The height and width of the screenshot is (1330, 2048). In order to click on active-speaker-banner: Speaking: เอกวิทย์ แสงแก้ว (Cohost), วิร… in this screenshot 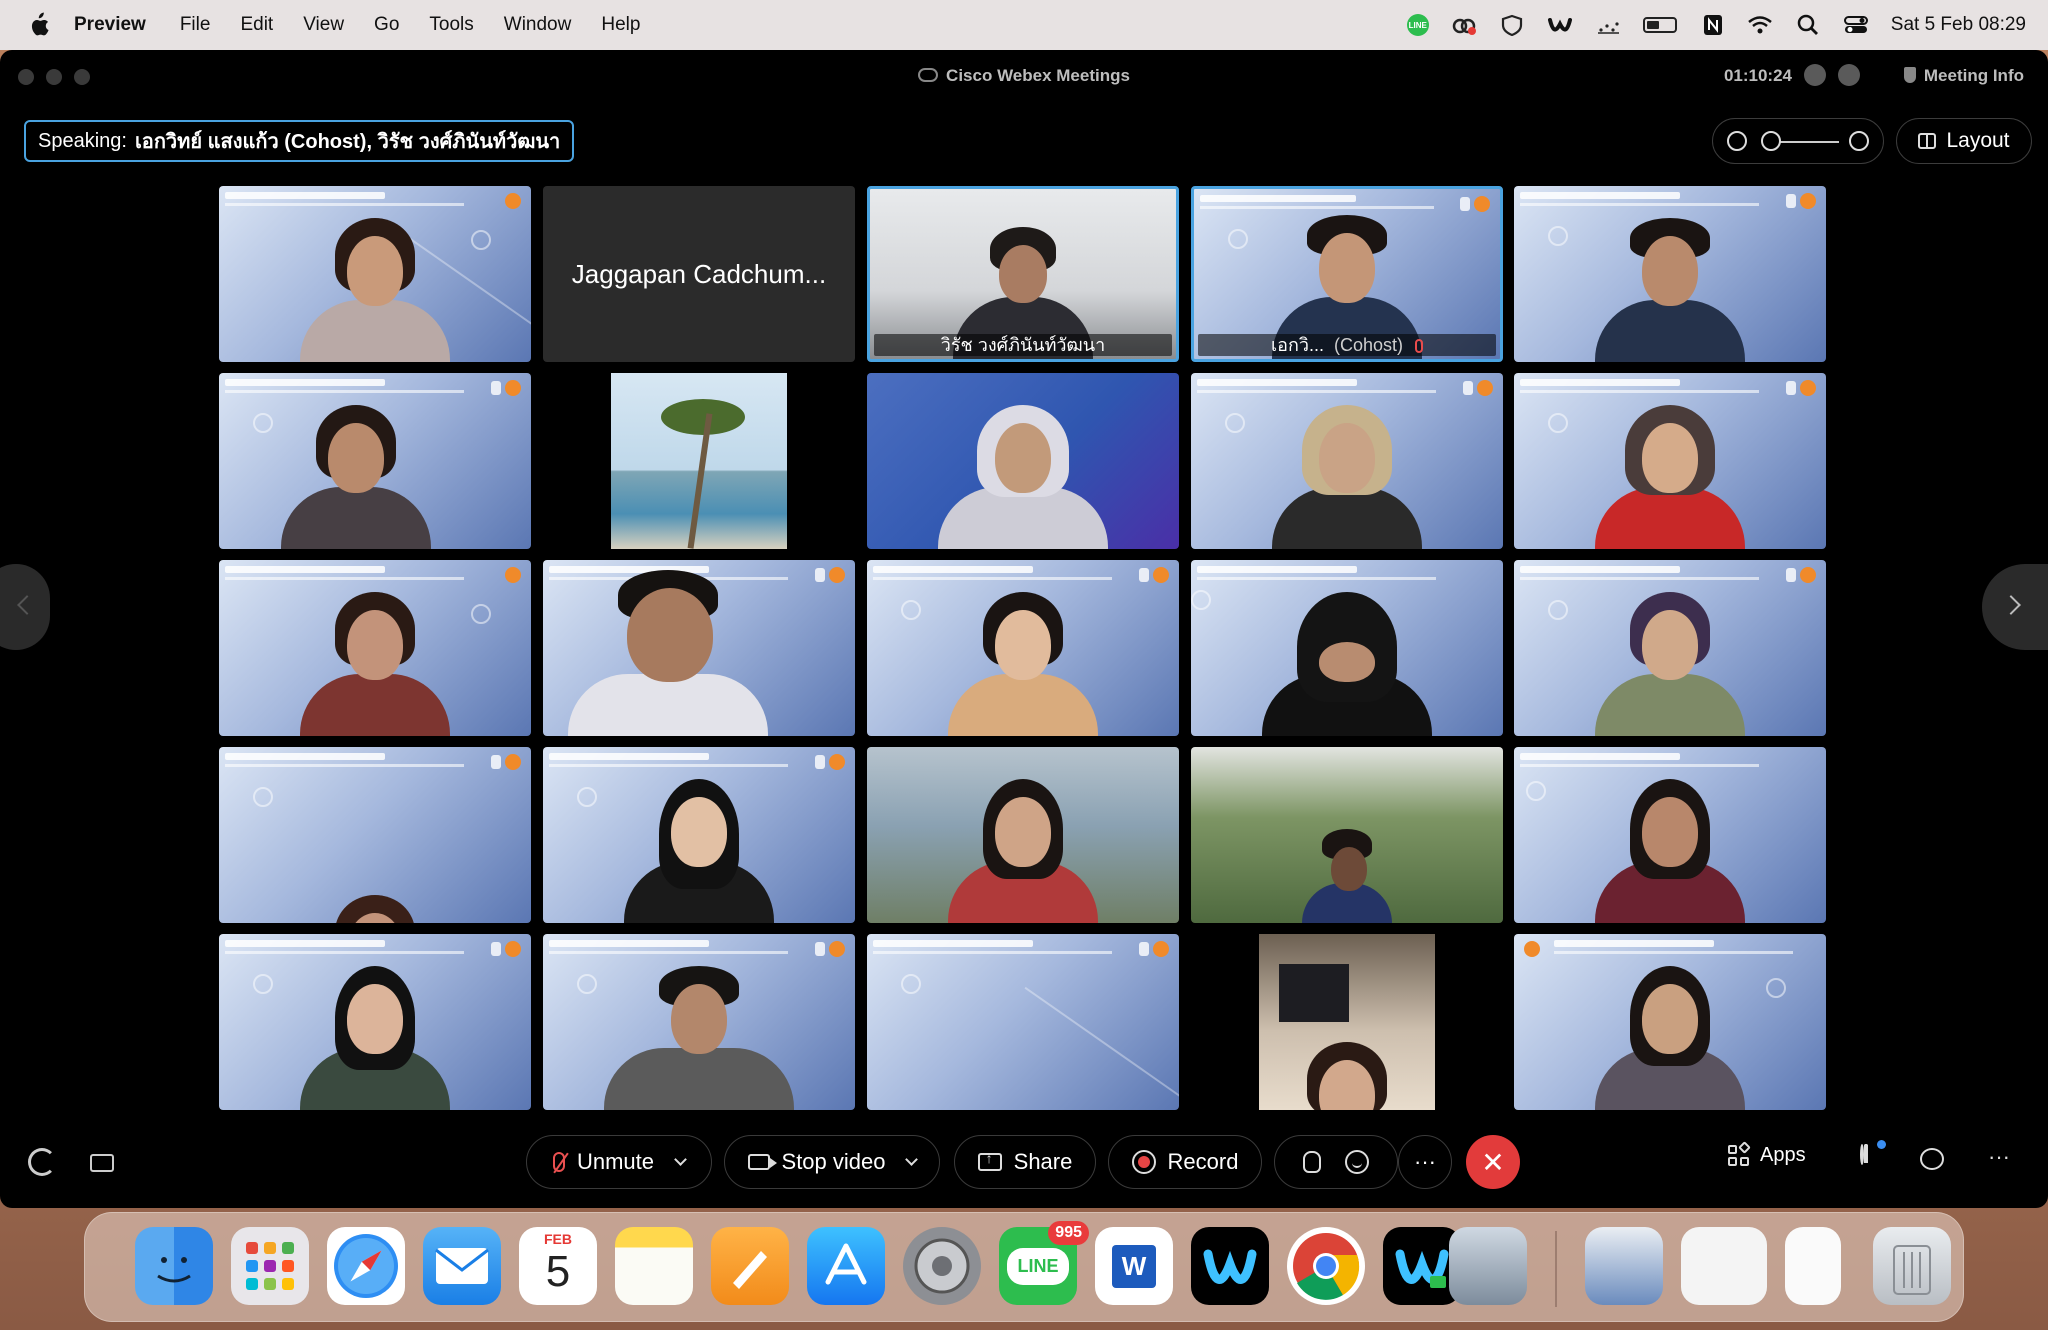, I will do `click(299, 141)`.